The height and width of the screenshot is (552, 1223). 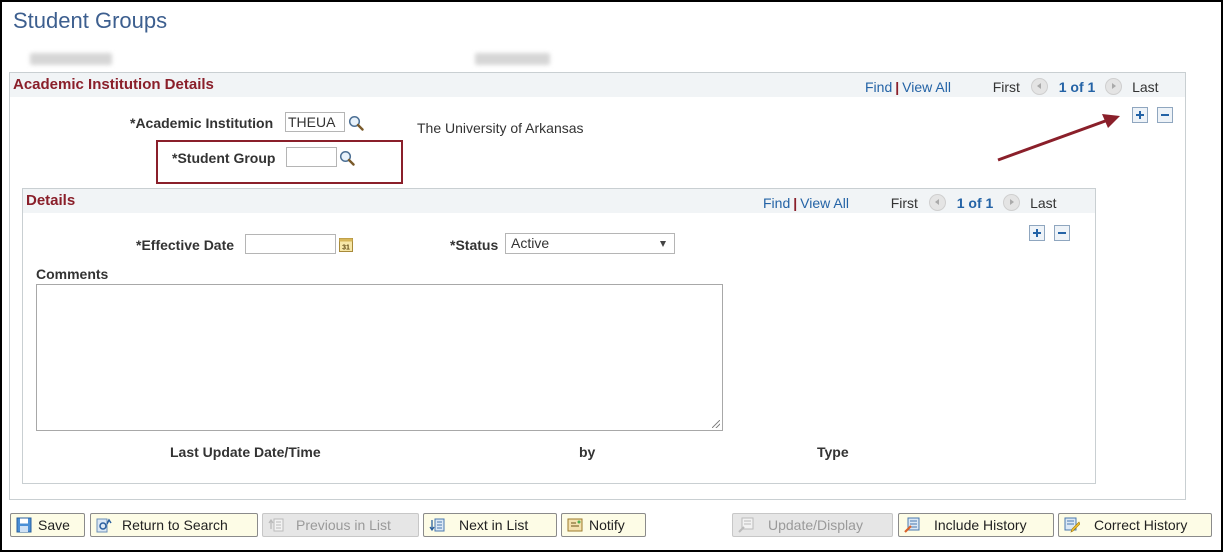 I want to click on chevron-down-icon, so click(x=663, y=244).